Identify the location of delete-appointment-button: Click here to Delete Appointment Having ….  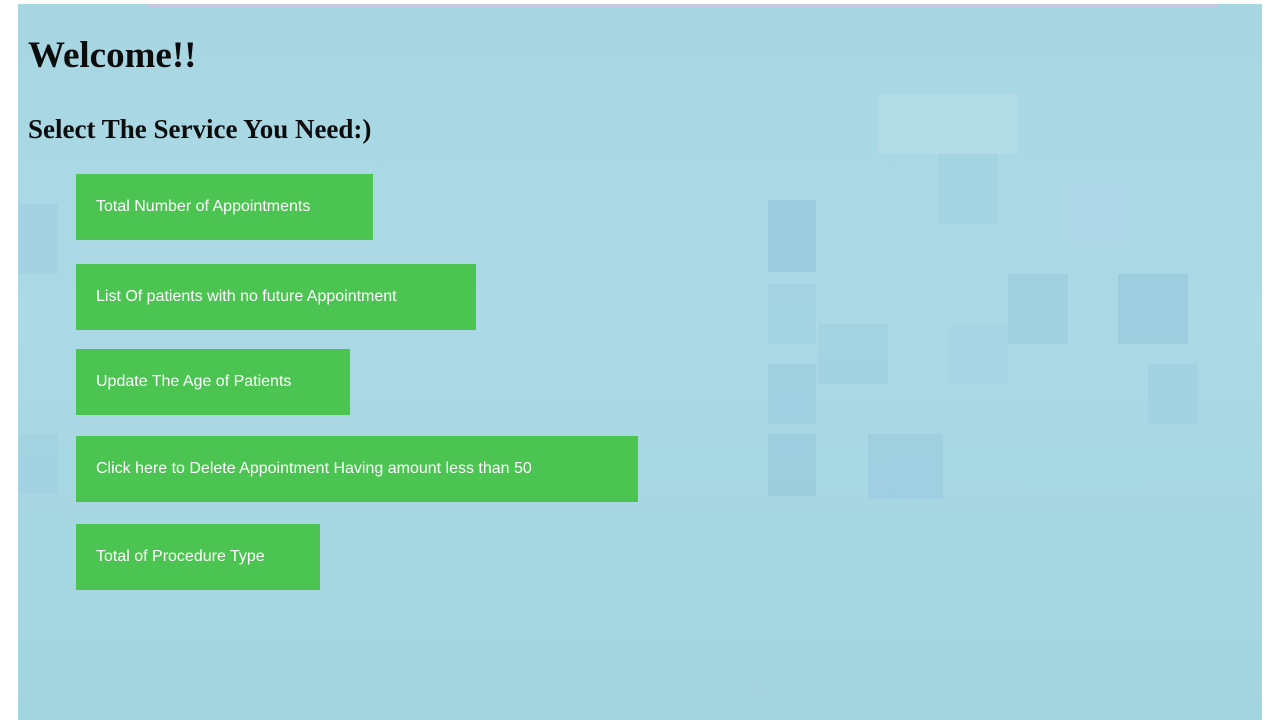
(357, 469).